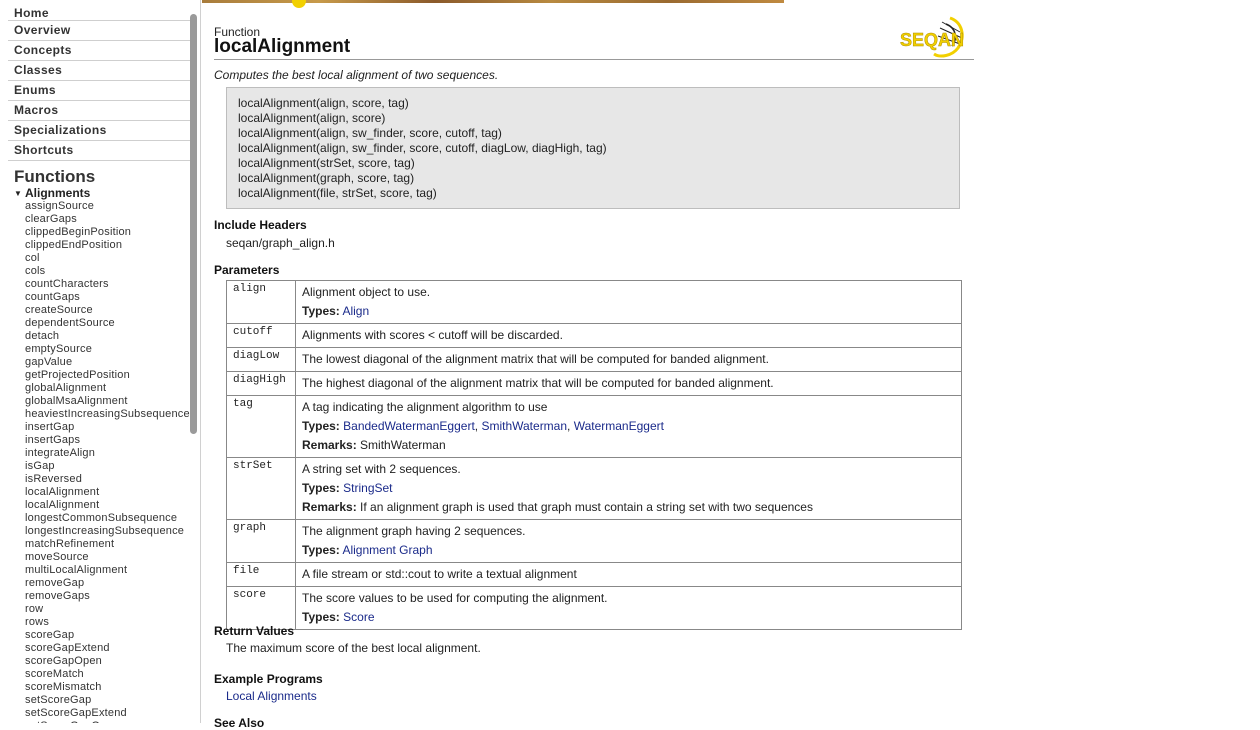 The height and width of the screenshot is (730, 1260). What do you see at coordinates (355, 311) in the screenshot?
I see `type-link: Align` at bounding box center [355, 311].